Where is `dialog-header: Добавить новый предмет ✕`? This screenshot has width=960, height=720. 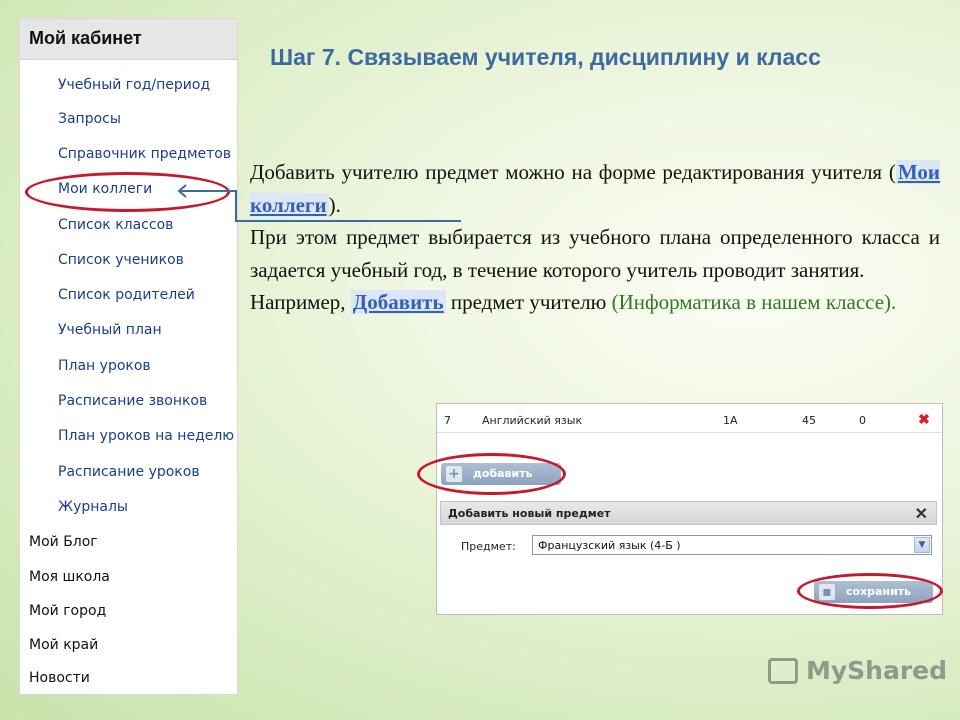
dialog-header: Добавить новый предмет ✕ is located at coordinates (688, 513).